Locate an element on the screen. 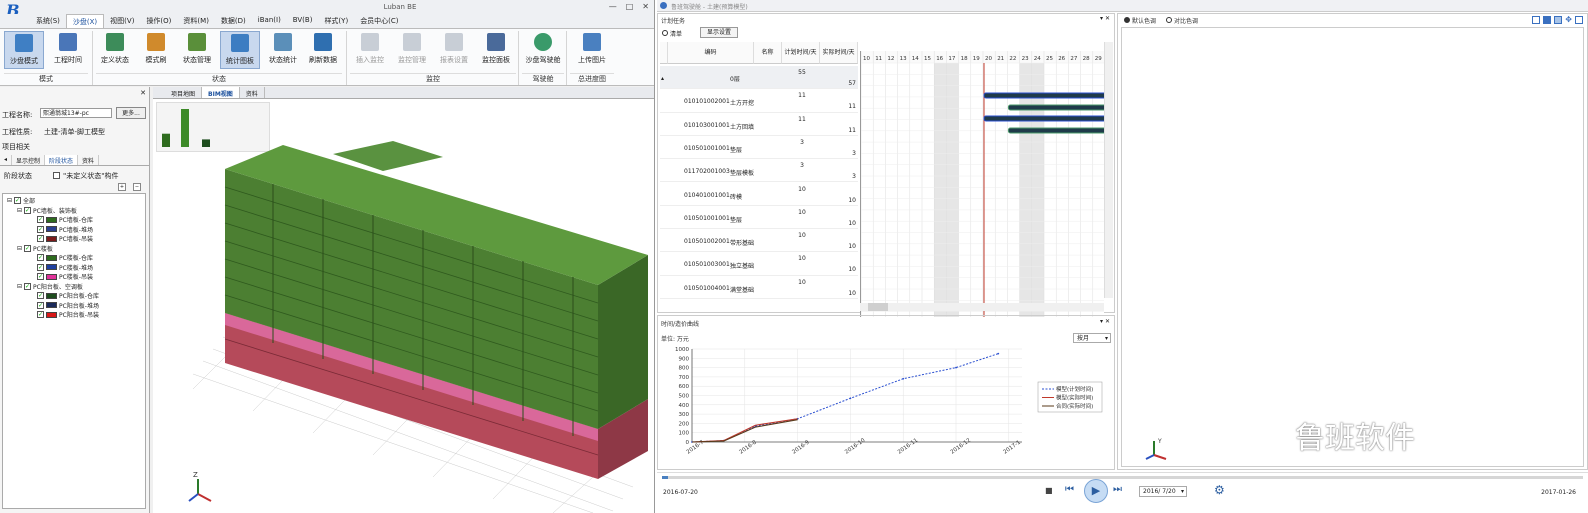 The image size is (1588, 513). state-stat-button: 状态统计 is located at coordinates (283, 50).